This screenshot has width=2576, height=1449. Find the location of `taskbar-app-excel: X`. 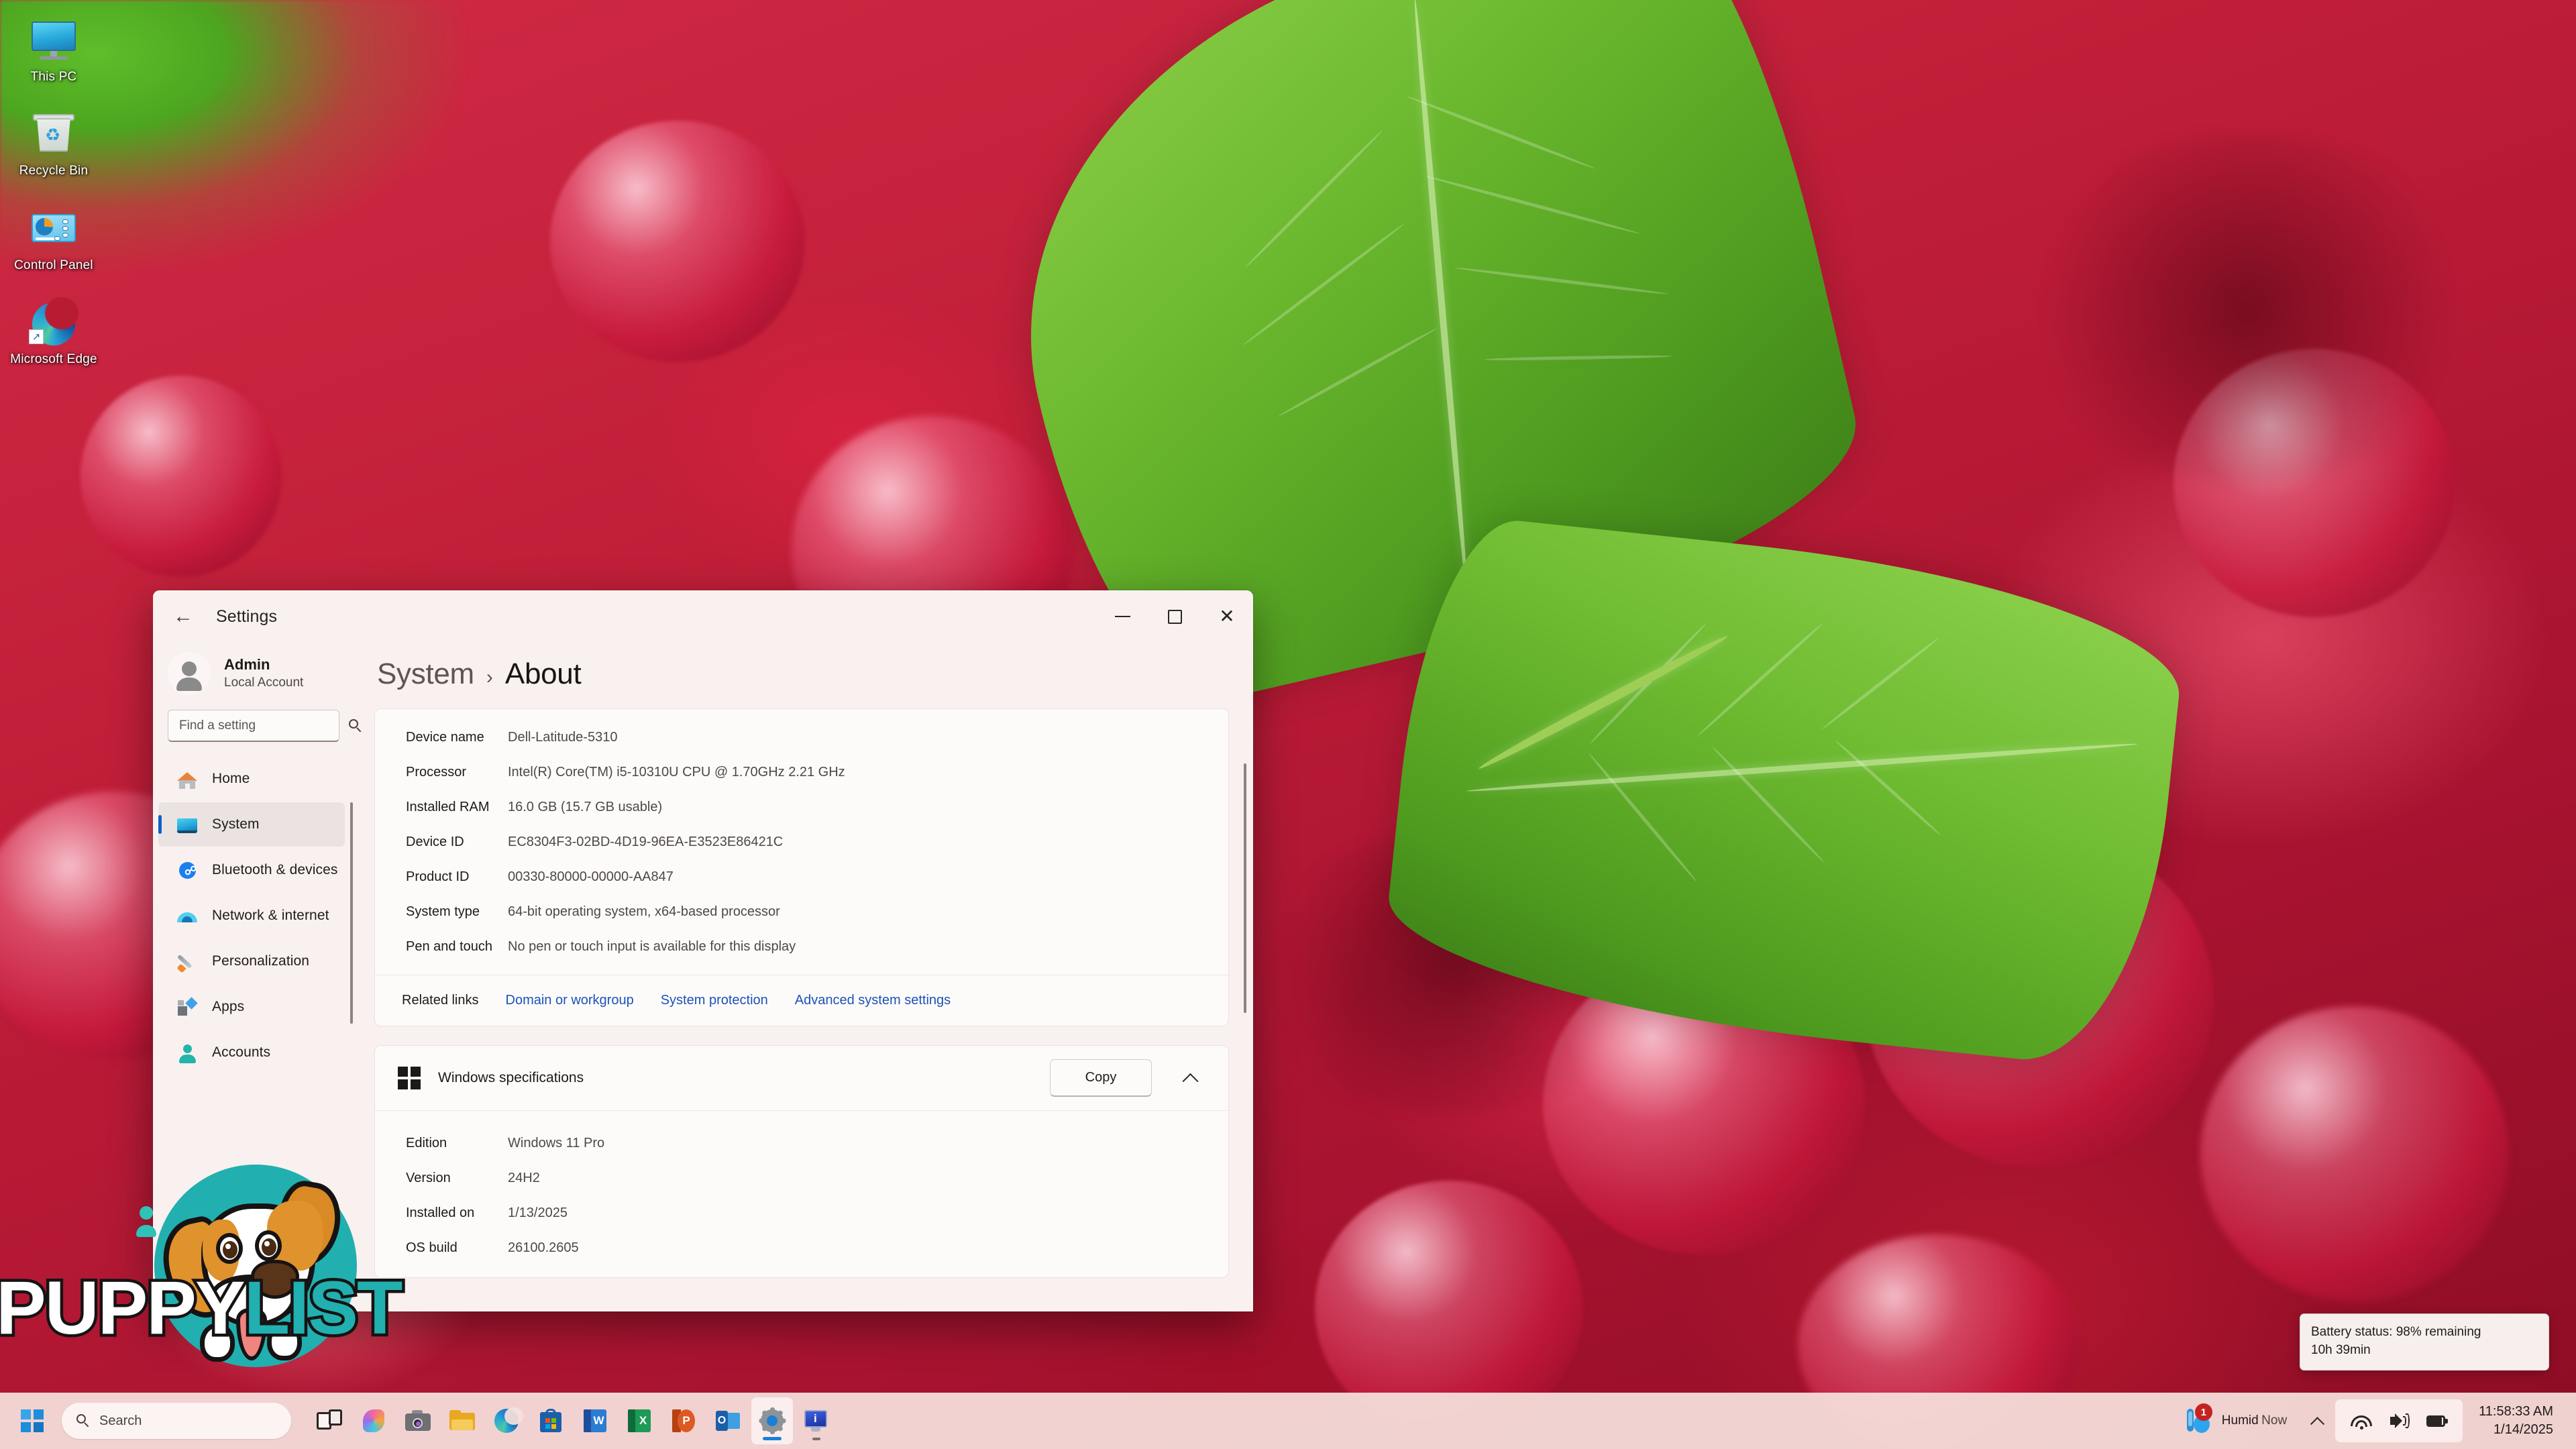

taskbar-app-excel: X is located at coordinates (639, 1420).